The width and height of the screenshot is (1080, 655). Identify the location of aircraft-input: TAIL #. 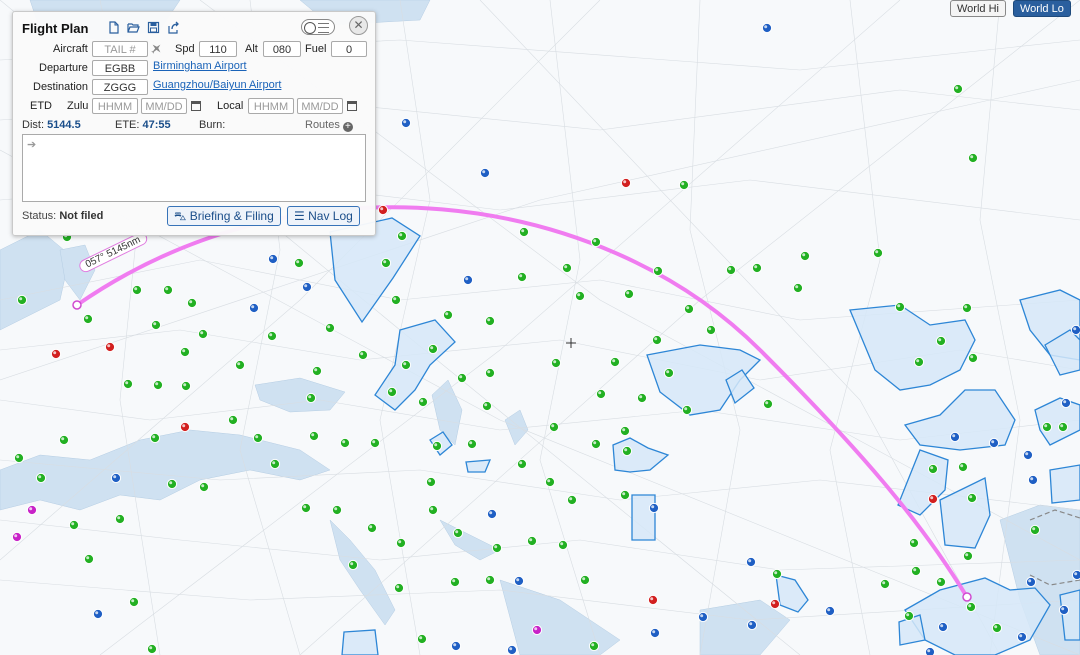
(120, 49).